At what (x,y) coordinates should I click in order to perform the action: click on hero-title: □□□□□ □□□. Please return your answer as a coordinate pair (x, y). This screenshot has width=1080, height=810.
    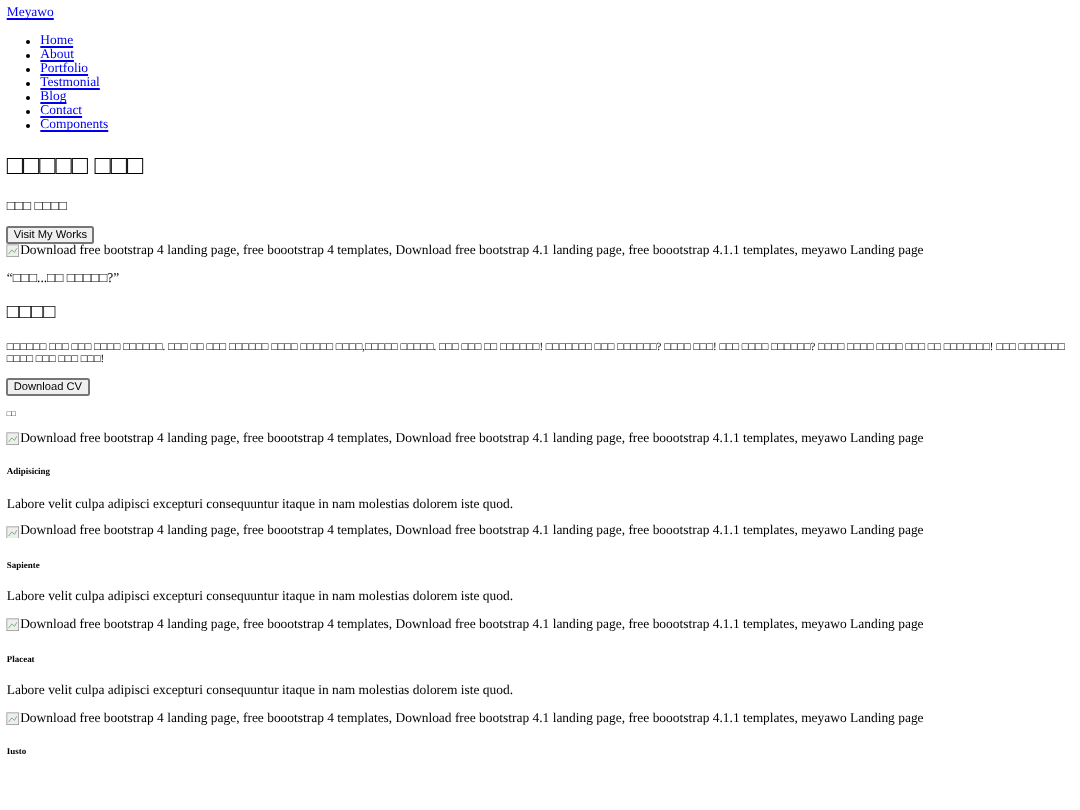
    Looking at the image, I should click on (76, 165).